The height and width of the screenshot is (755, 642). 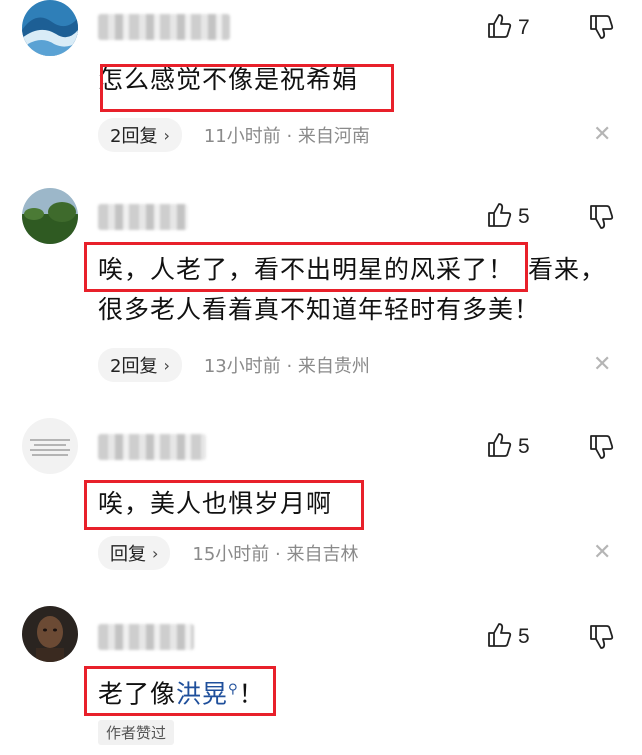 I want to click on text-avatar-image, so click(x=50, y=446).